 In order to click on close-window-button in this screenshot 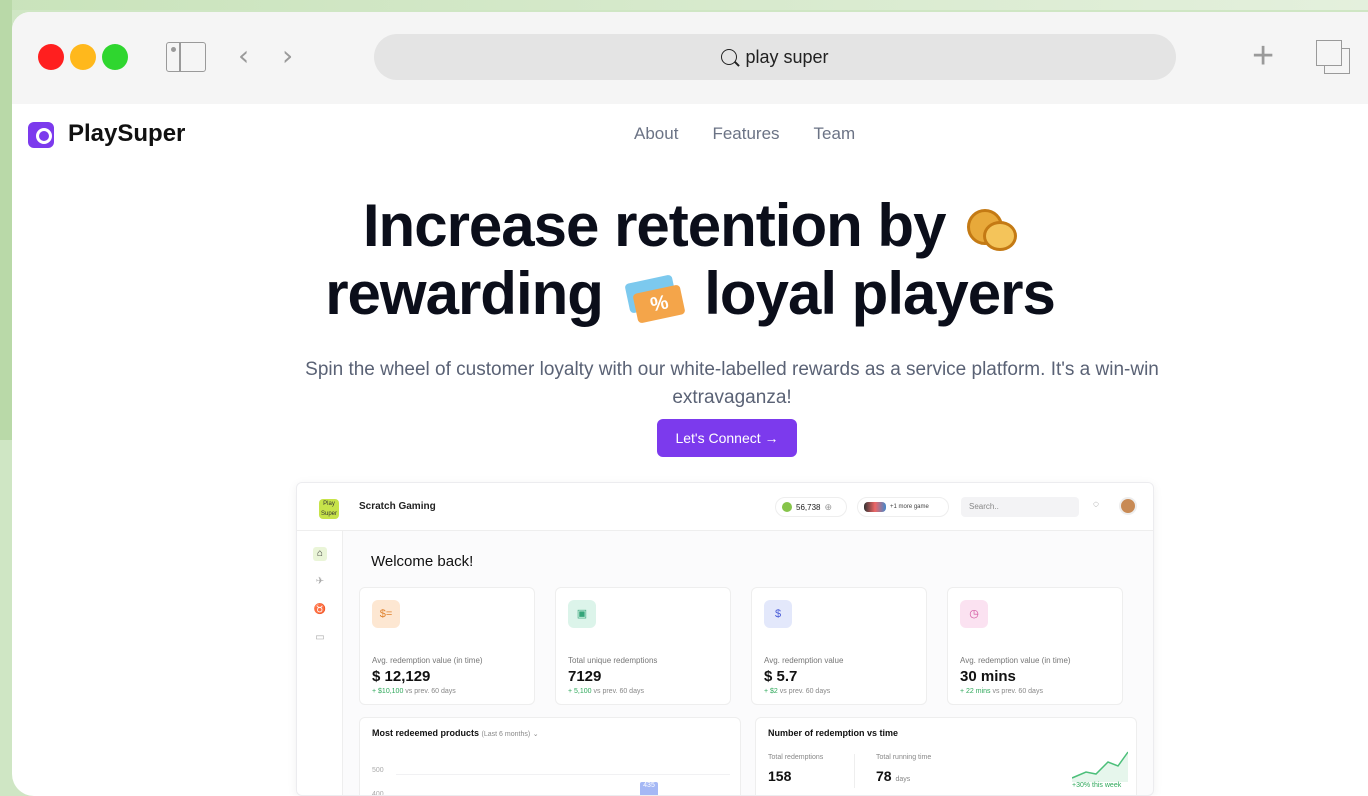, I will do `click(51, 57)`.